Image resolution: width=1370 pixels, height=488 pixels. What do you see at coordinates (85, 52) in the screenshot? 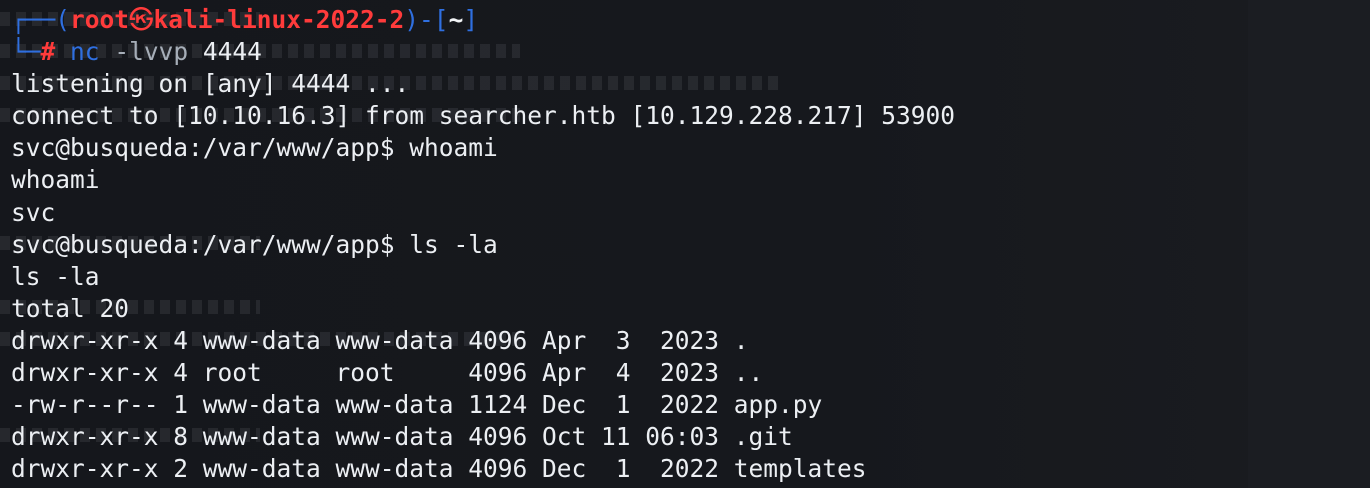
I see `command-name: nc` at bounding box center [85, 52].